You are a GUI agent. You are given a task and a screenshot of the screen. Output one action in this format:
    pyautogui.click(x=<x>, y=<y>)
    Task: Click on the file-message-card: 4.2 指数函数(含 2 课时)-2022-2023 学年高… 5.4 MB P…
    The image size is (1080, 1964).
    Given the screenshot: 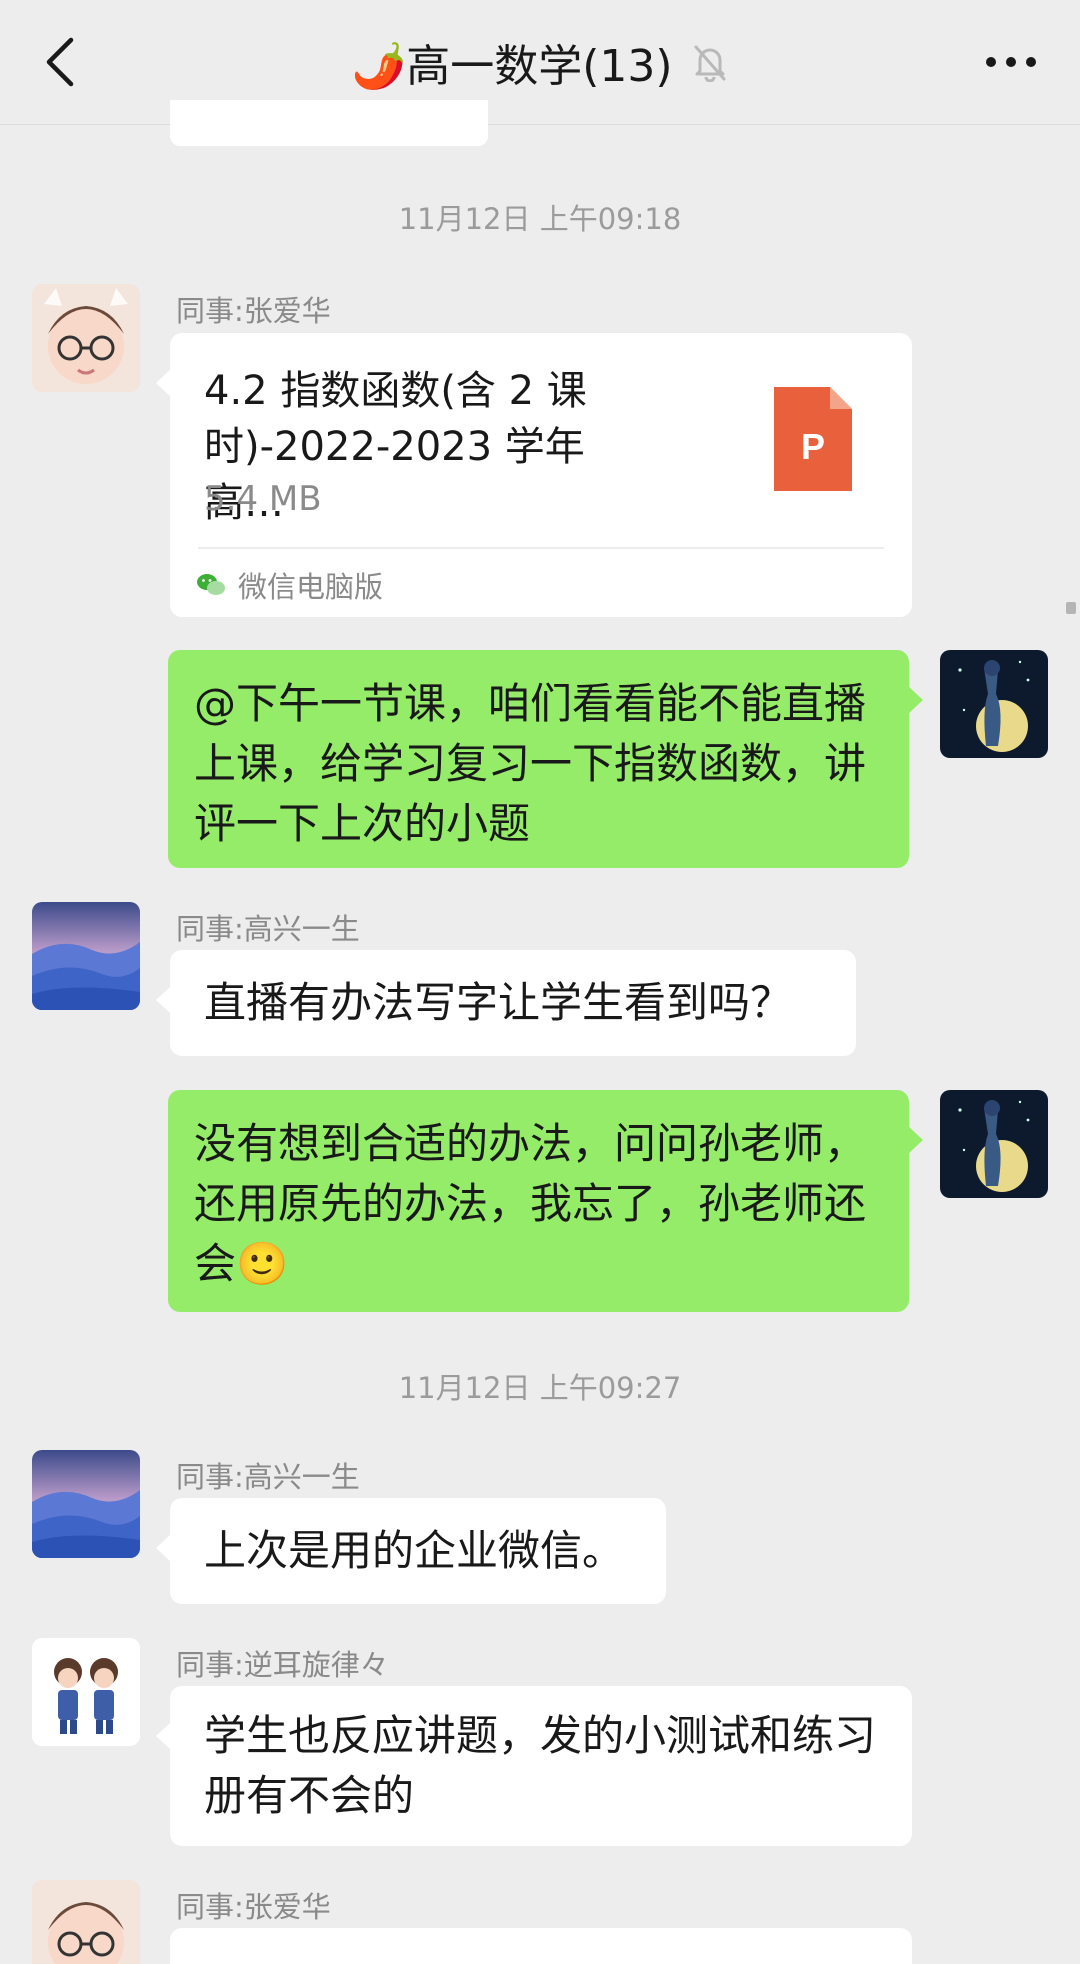 What is the action you would take?
    pyautogui.click(x=534, y=475)
    